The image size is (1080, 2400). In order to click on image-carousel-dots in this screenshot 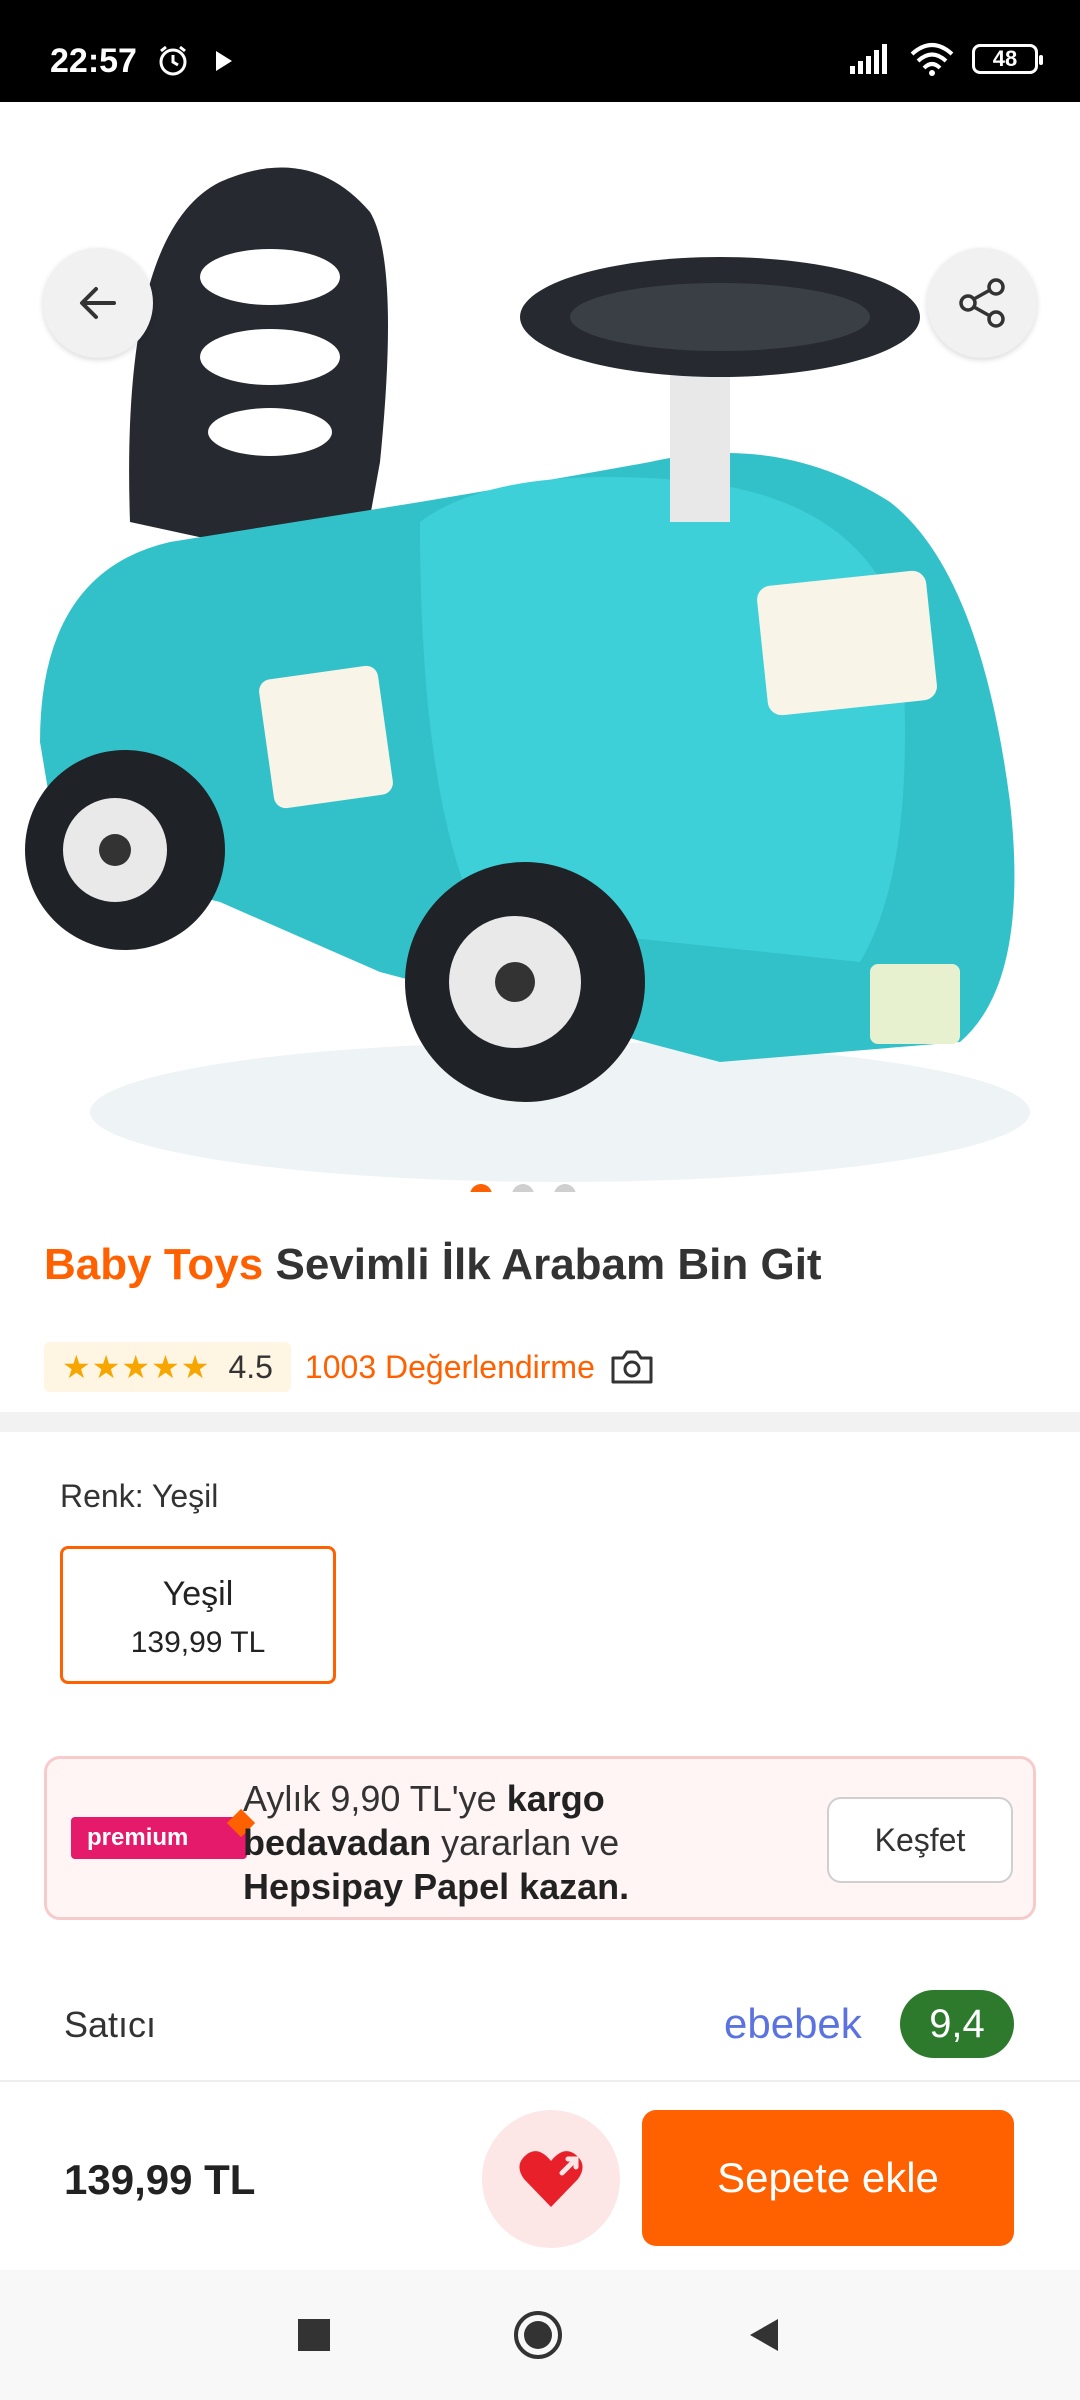, I will do `click(523, 1188)`.